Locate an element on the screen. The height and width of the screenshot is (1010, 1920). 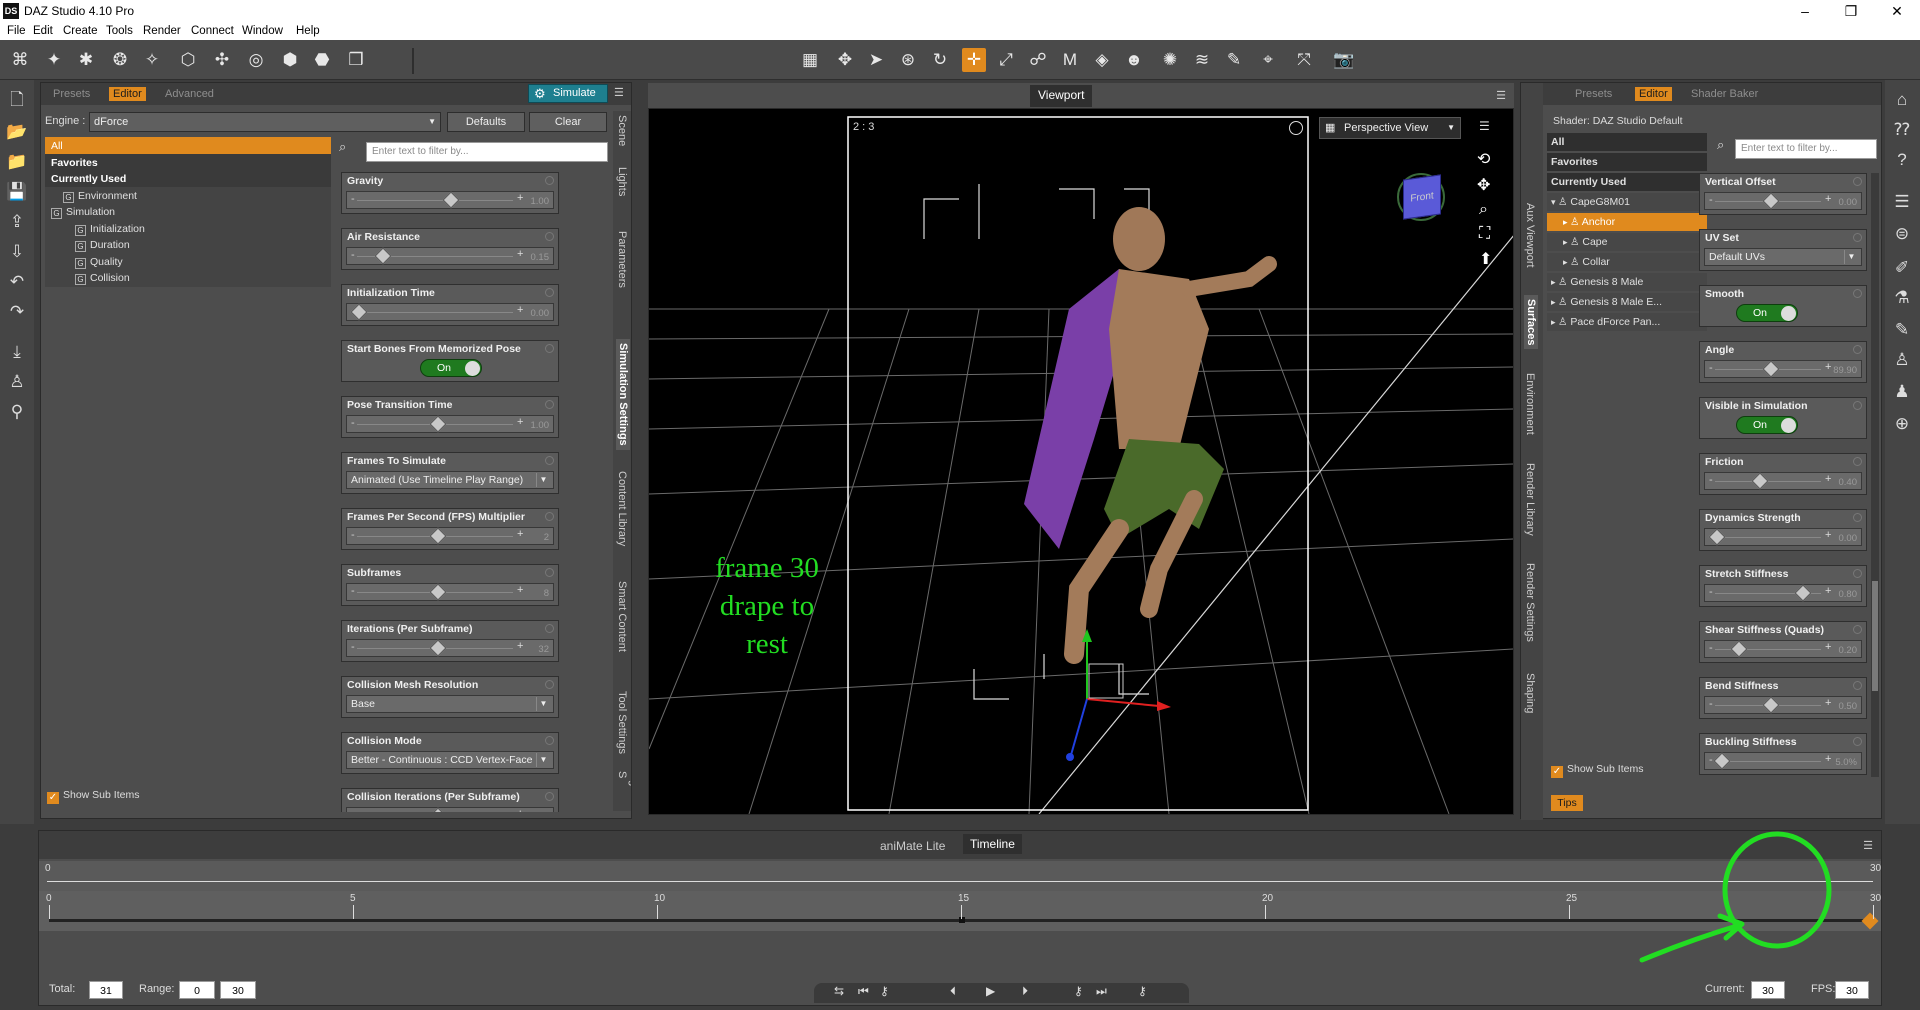
tips-button: Tips is located at coordinates (1567, 803).